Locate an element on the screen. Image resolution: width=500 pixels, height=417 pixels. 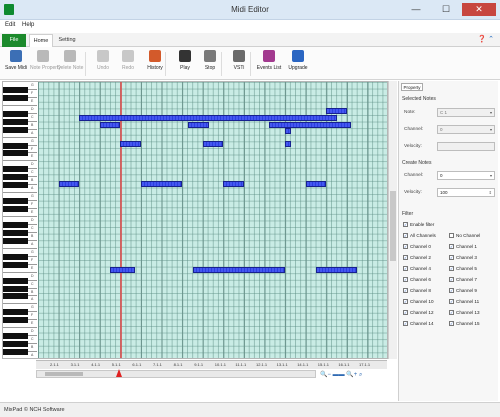
channel-checkbox: ✓ Channel 9 is located at coordinates (463, 291).